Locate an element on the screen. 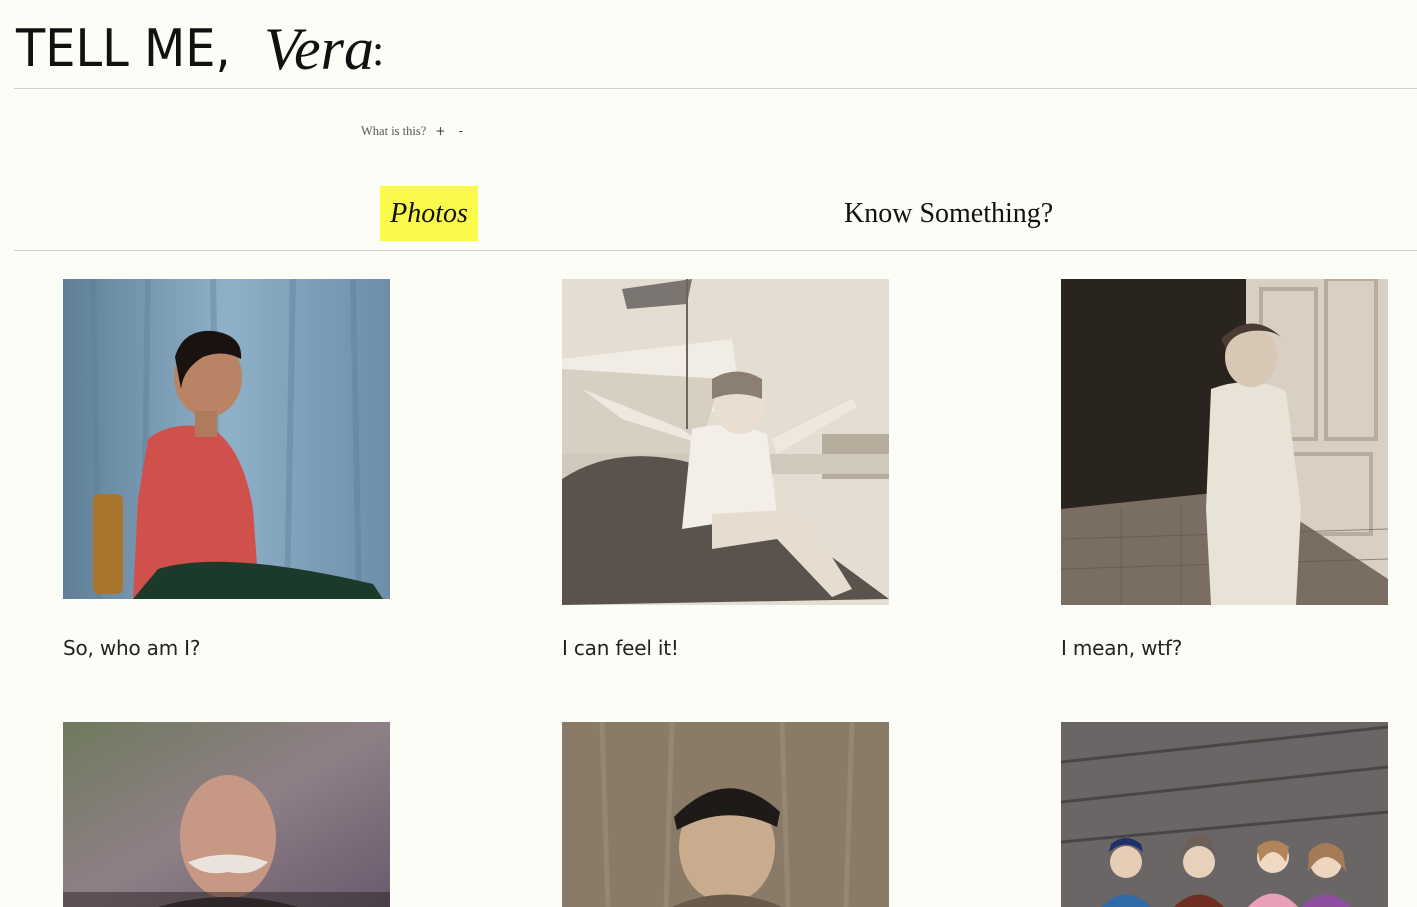  photo-mustache-man is located at coordinates (226, 814).